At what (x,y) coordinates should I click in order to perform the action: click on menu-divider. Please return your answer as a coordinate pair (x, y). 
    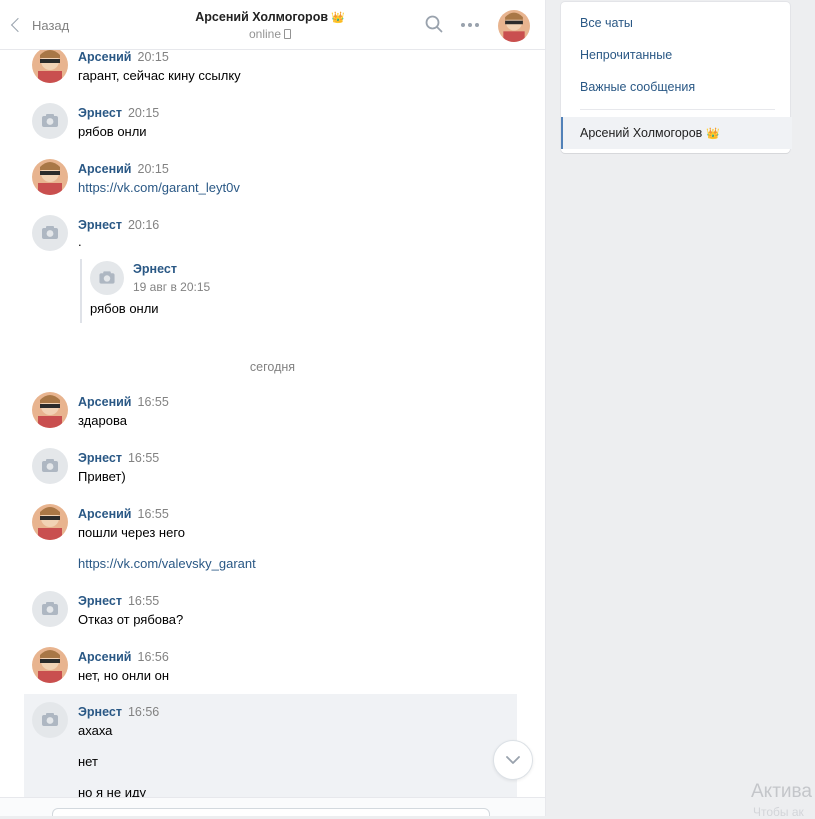
    Looking at the image, I should click on (677, 109).